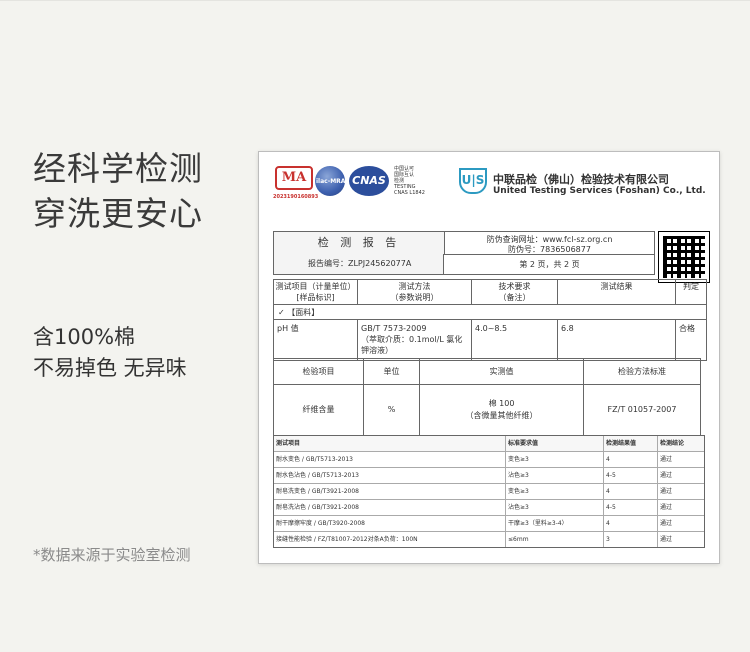  What do you see at coordinates (581, 179) in the screenshot?
I see `company-name-cn: 中联品检（佛山）检验技术有限公司` at bounding box center [581, 179].